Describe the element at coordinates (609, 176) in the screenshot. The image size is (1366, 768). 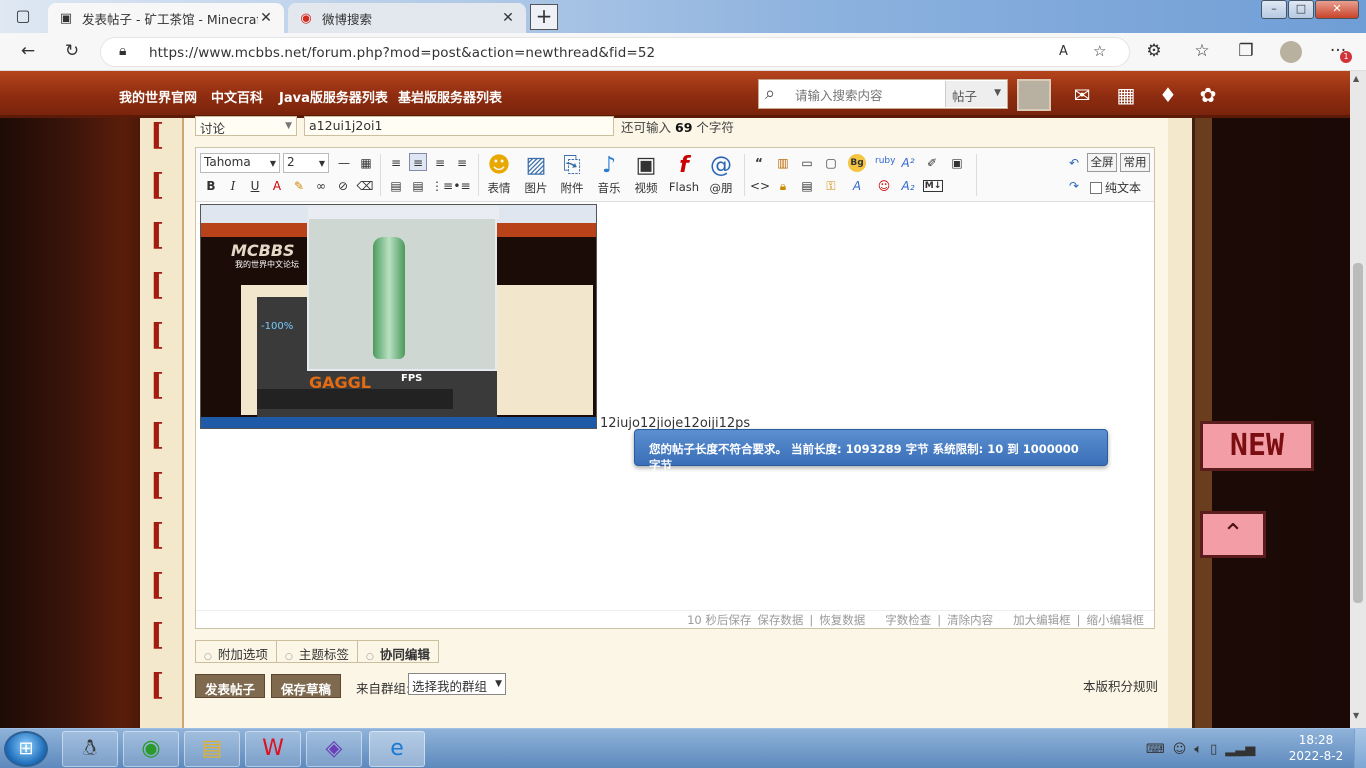
I see `music-button: ♪ 音乐` at that location.